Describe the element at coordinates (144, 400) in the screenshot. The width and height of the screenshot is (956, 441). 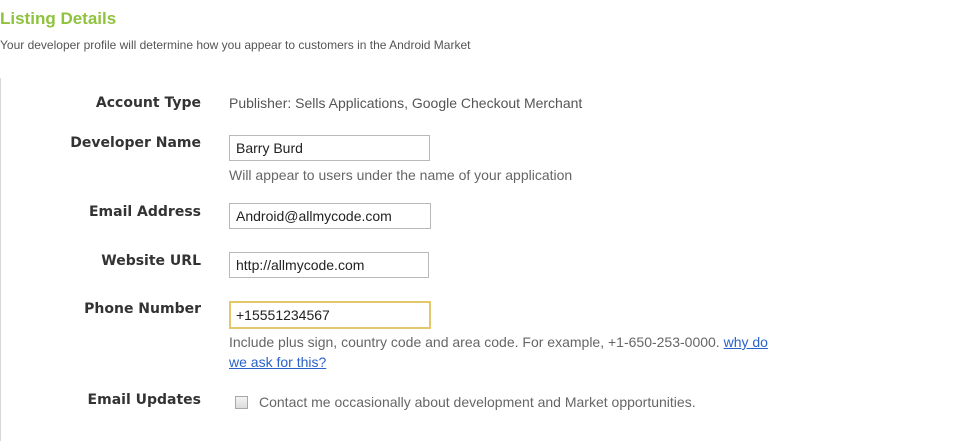
I see `email-updates-label: Email Updates` at that location.